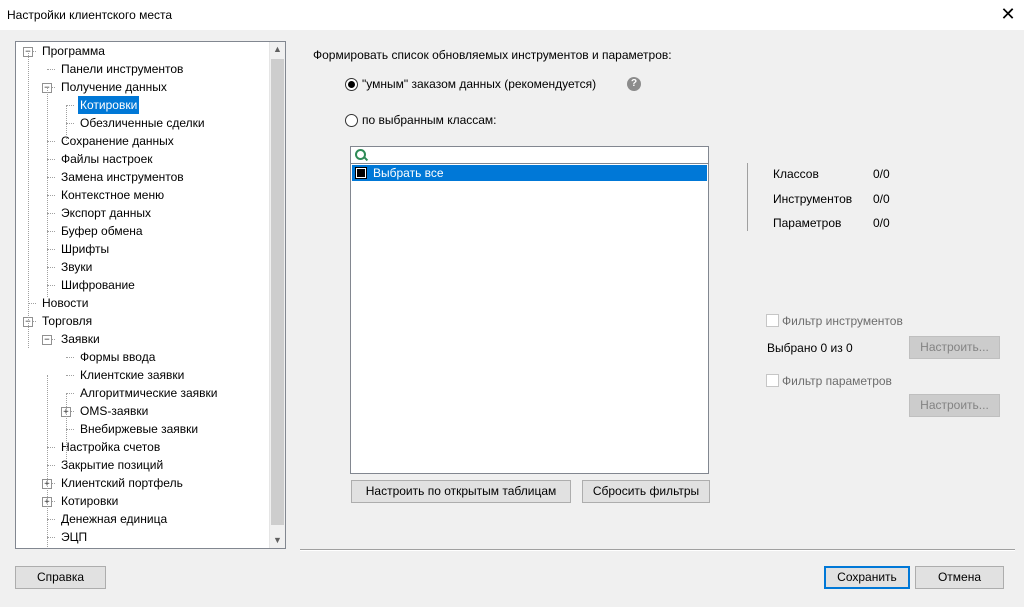  What do you see at coordinates (112, 465) in the screenshot?
I see `tree-item: Закрытие позиций` at bounding box center [112, 465].